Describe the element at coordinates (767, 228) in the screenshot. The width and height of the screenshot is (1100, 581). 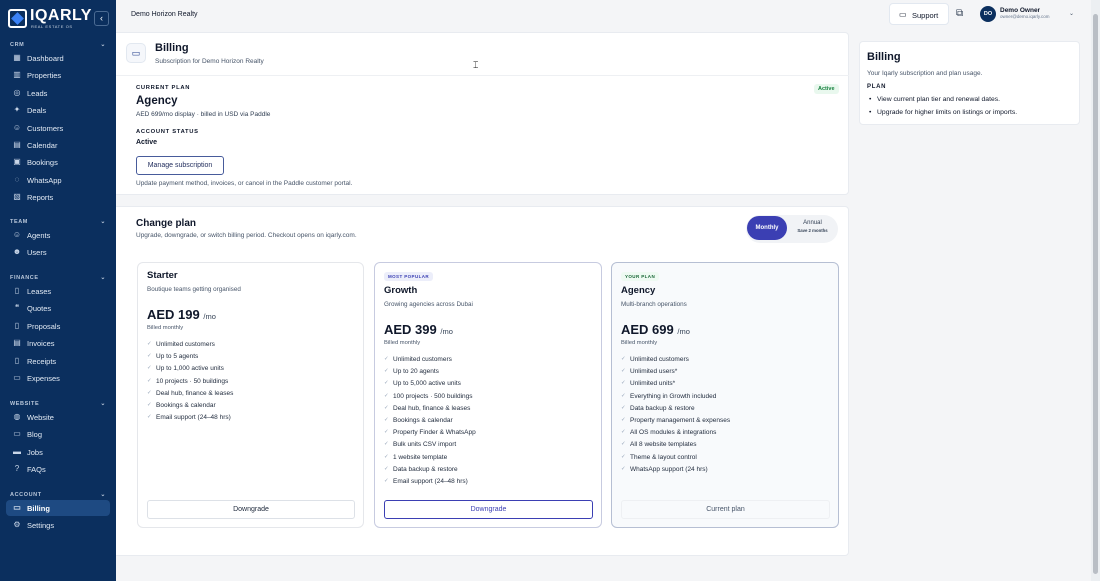
I see `monthly-toggle-button: Monthly` at that location.